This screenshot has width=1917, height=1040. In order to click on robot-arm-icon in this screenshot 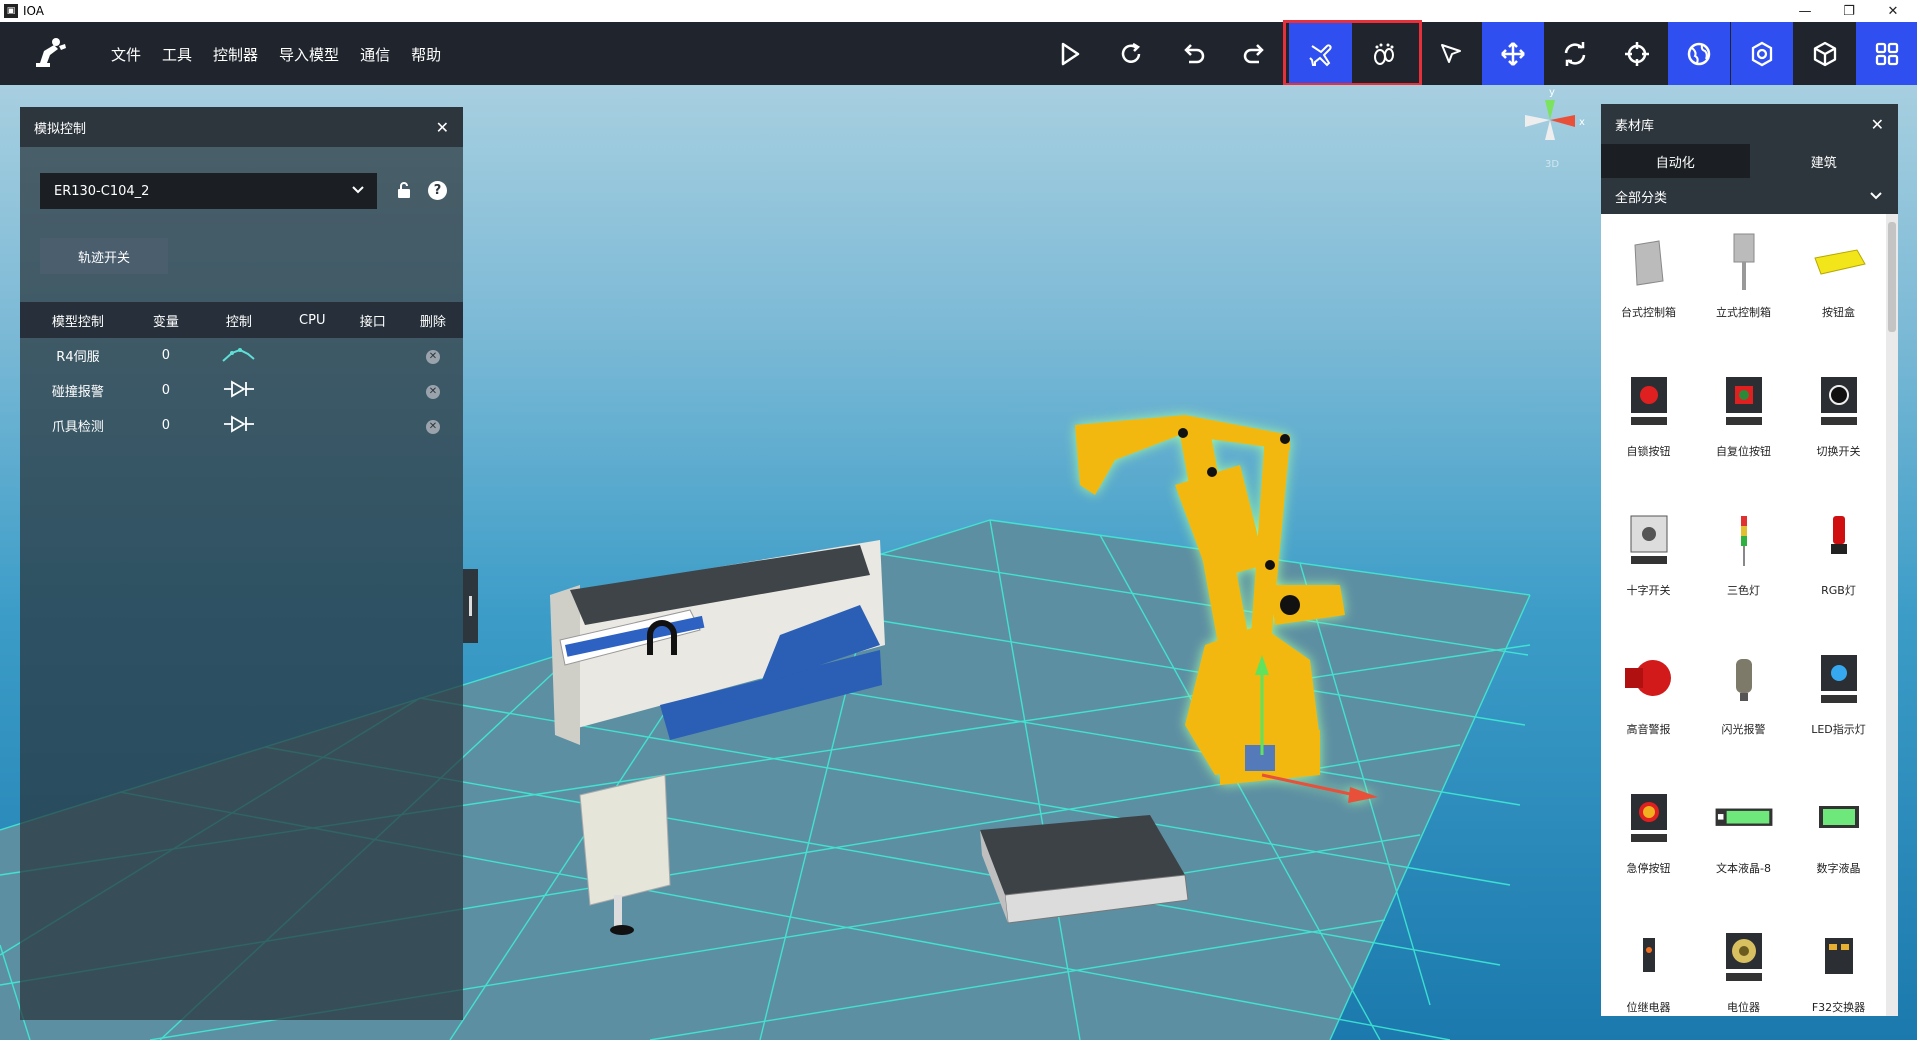, I will do `click(239, 354)`.